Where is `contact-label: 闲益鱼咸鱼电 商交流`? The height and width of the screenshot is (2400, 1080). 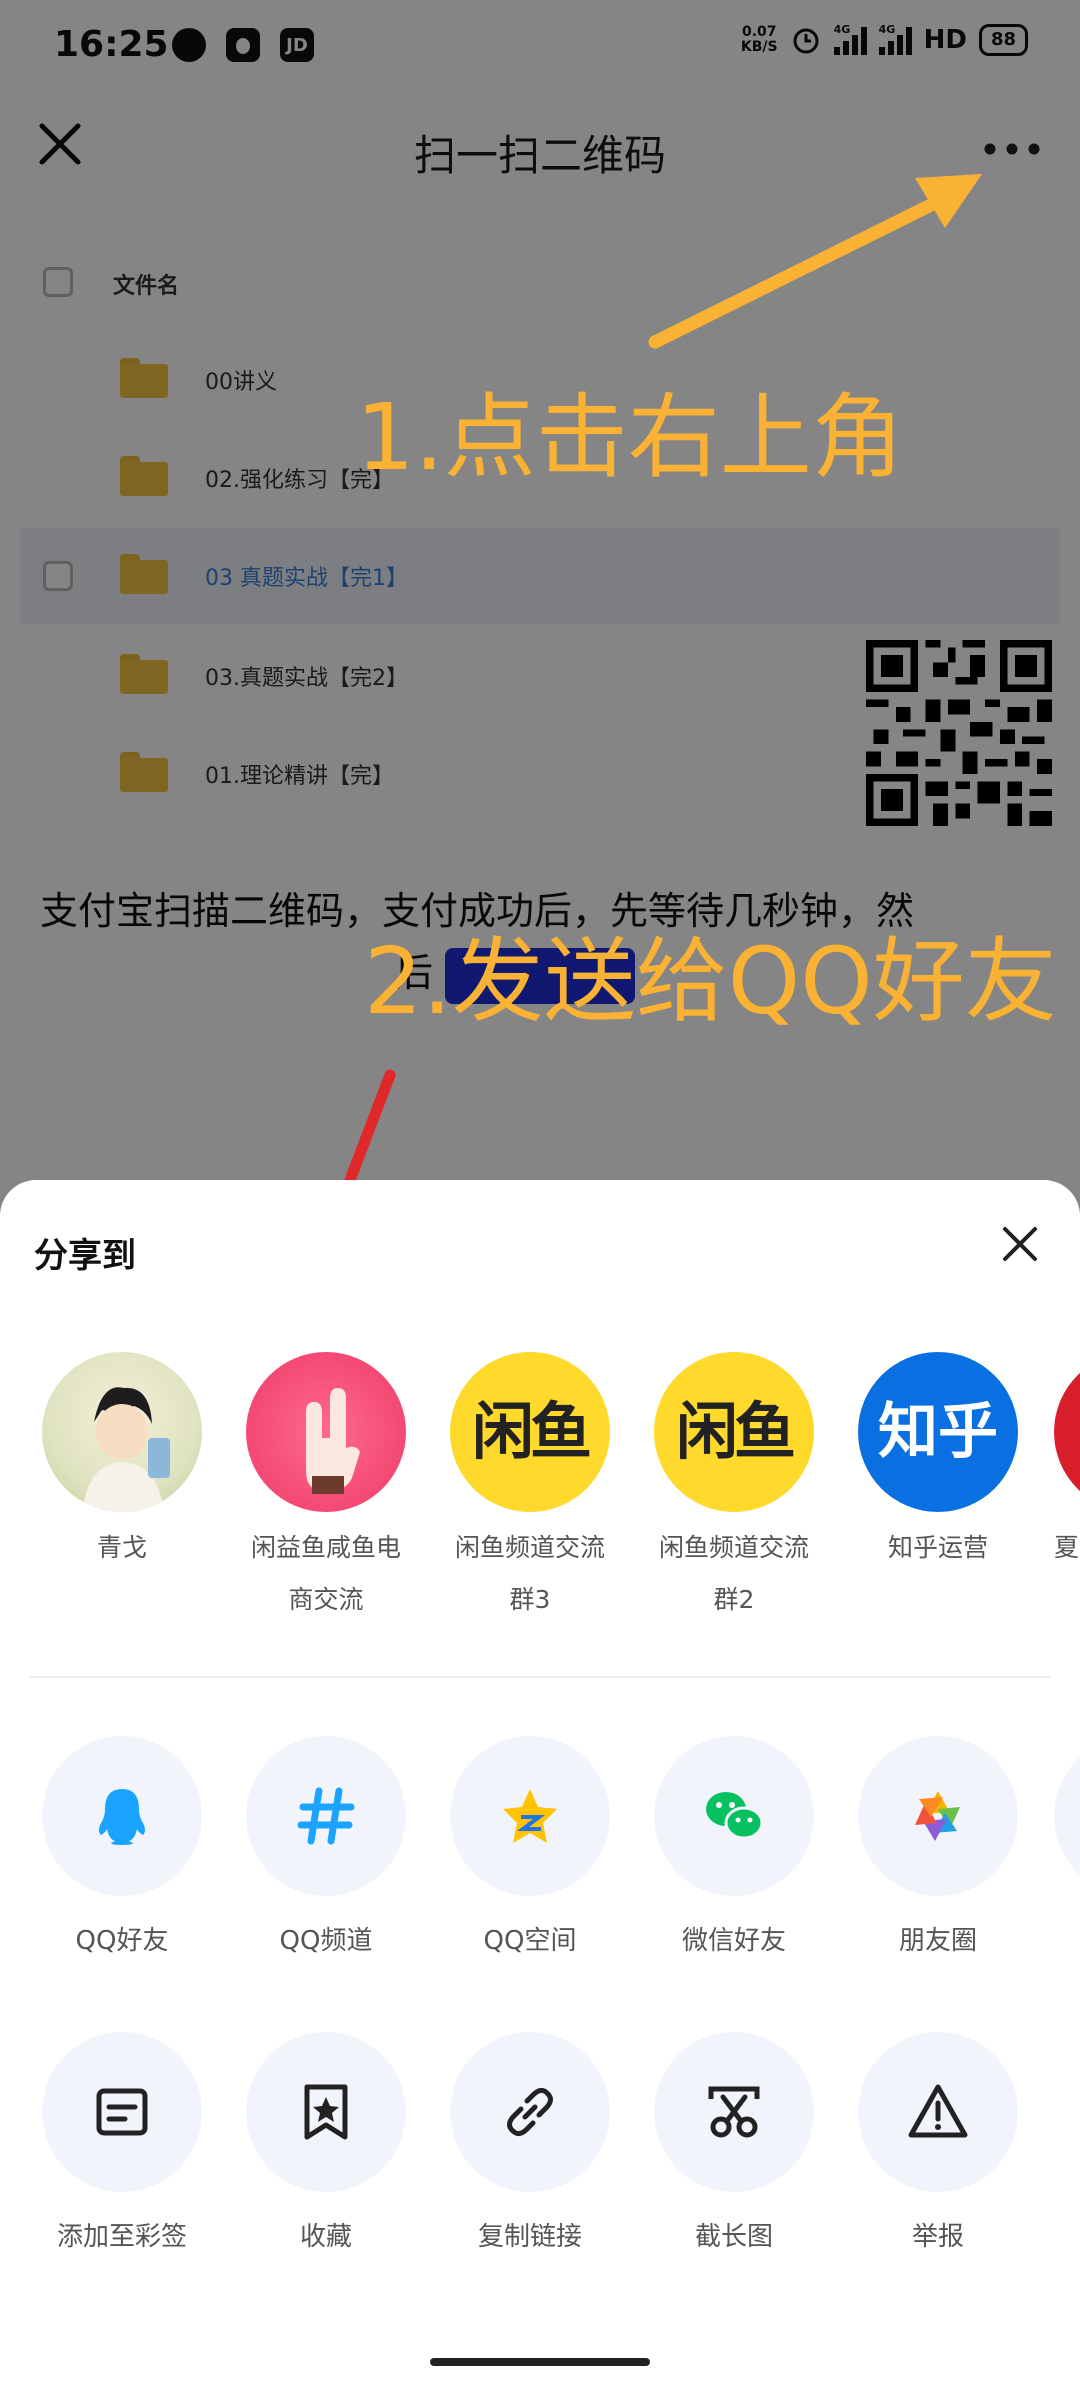
contact-label: 闲益鱼咸鱼电 商交流 is located at coordinates (326, 1574).